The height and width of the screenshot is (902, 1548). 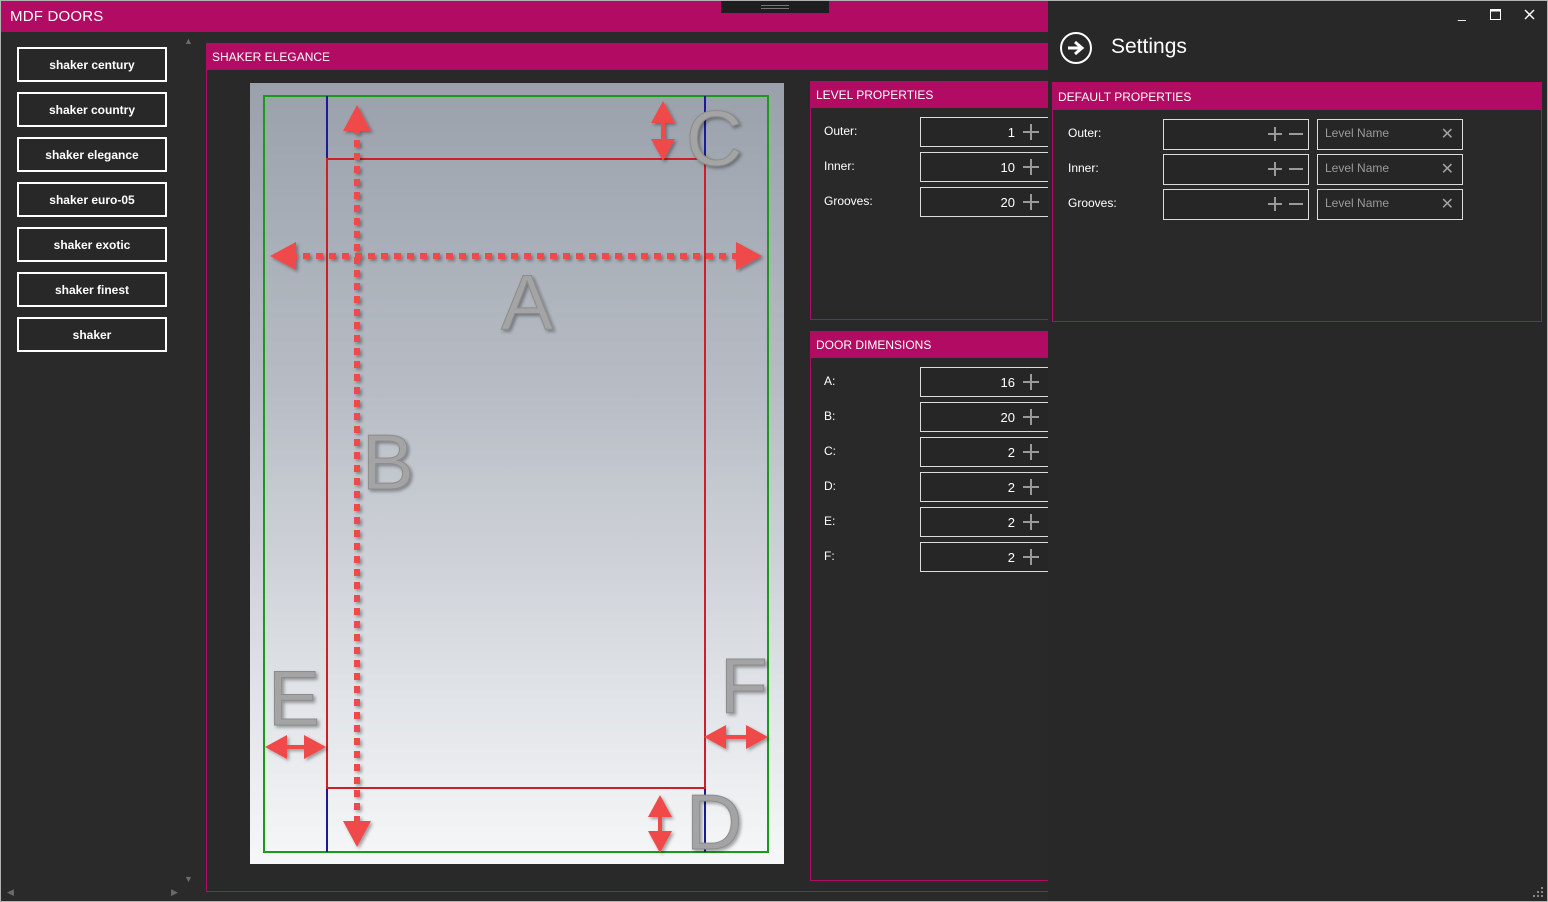 What do you see at coordinates (388, 462) in the screenshot?
I see `dimension-b-label: B` at bounding box center [388, 462].